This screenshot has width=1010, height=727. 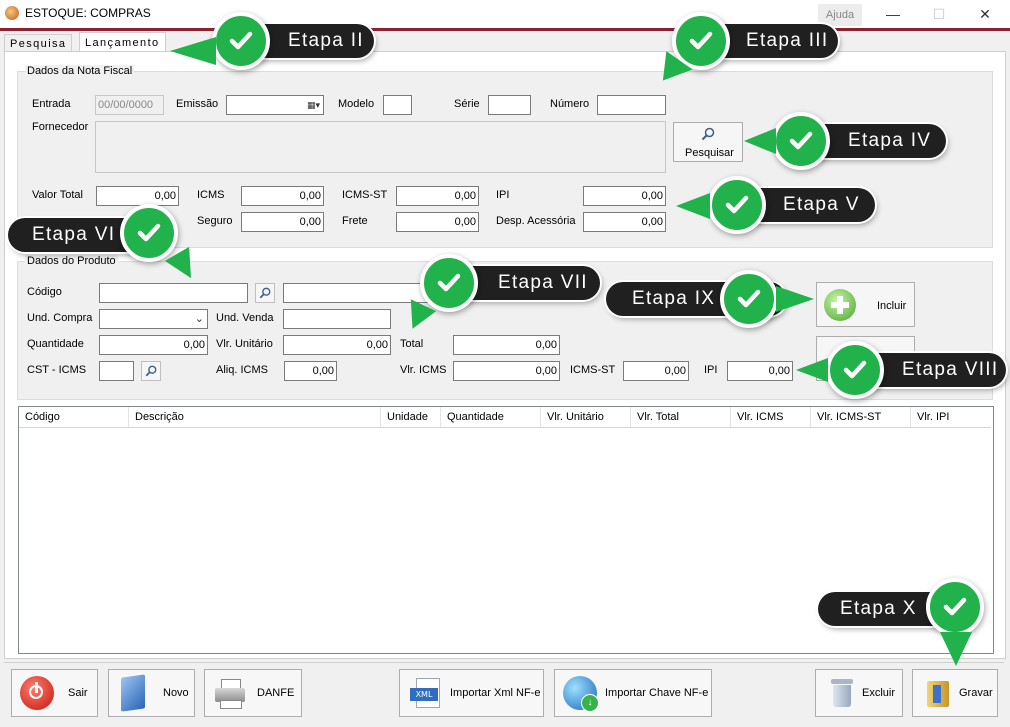 I want to click on globe-download-icon: ↓, so click(x=581, y=694).